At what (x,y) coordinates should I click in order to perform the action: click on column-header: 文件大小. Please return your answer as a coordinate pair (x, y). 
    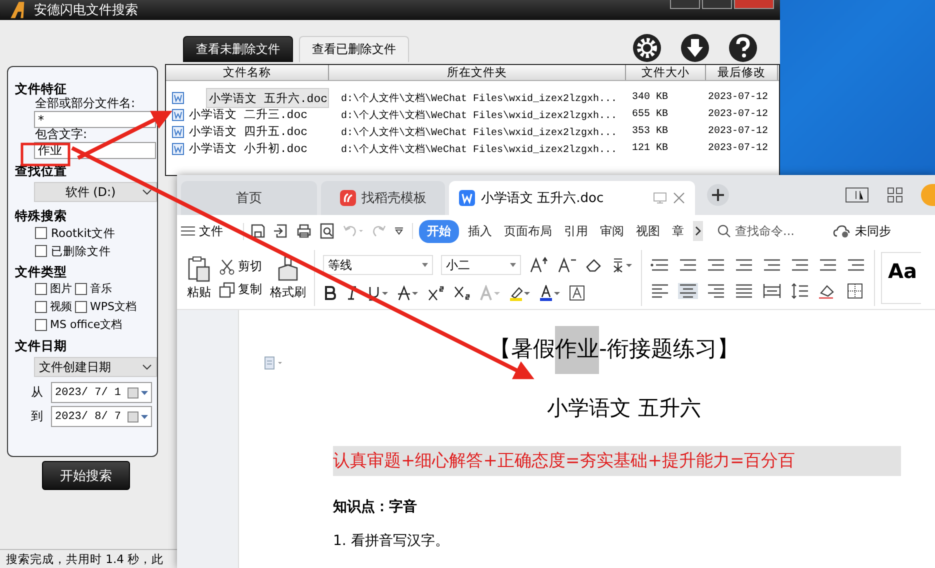
    Looking at the image, I should click on (666, 72).